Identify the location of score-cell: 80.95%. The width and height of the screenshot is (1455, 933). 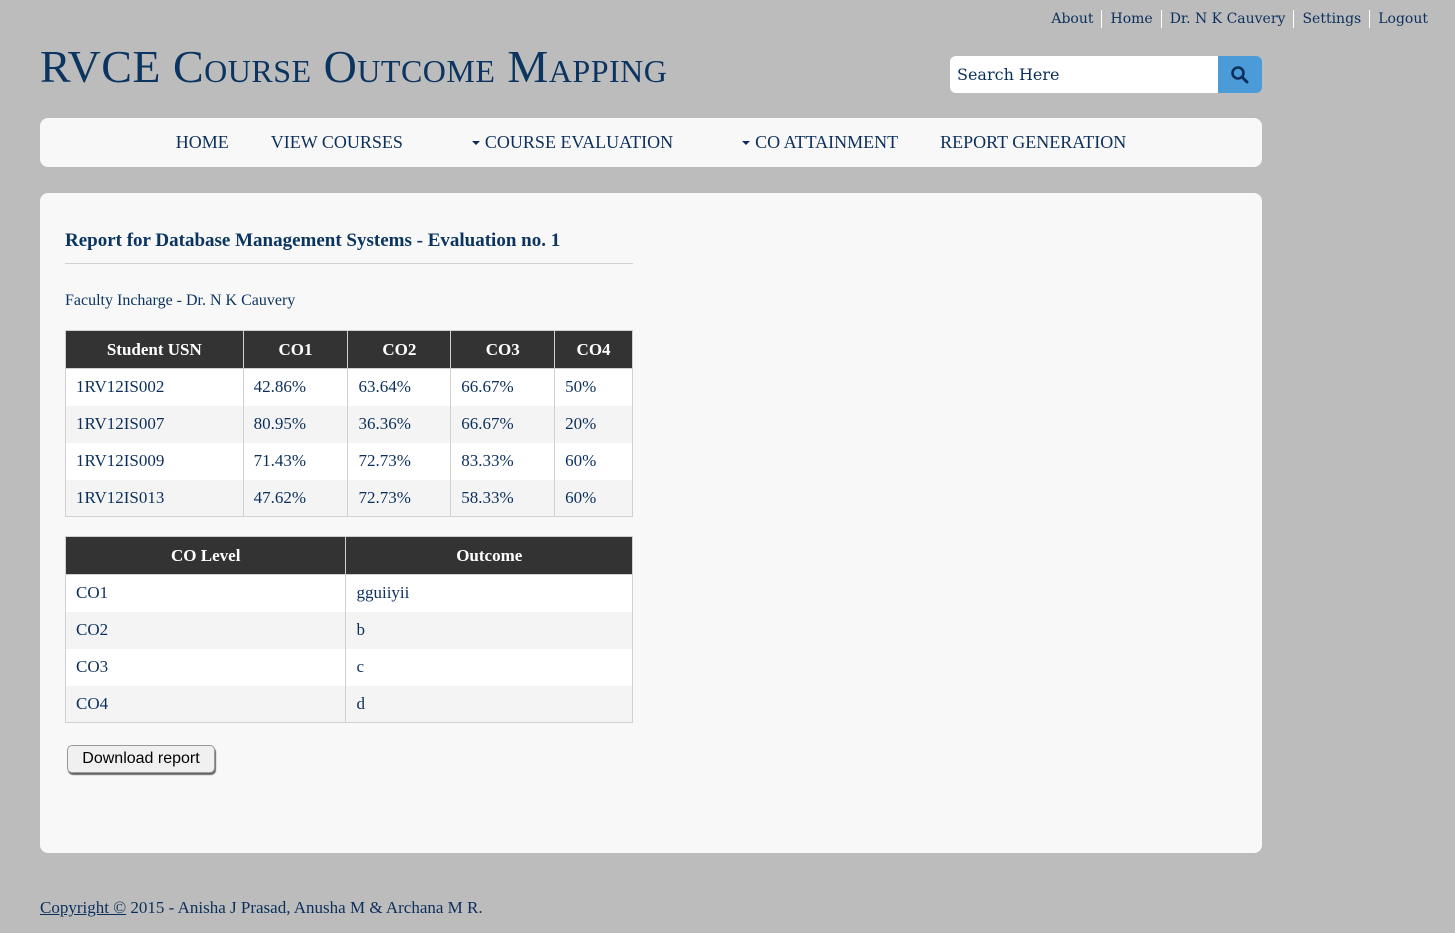
(295, 424).